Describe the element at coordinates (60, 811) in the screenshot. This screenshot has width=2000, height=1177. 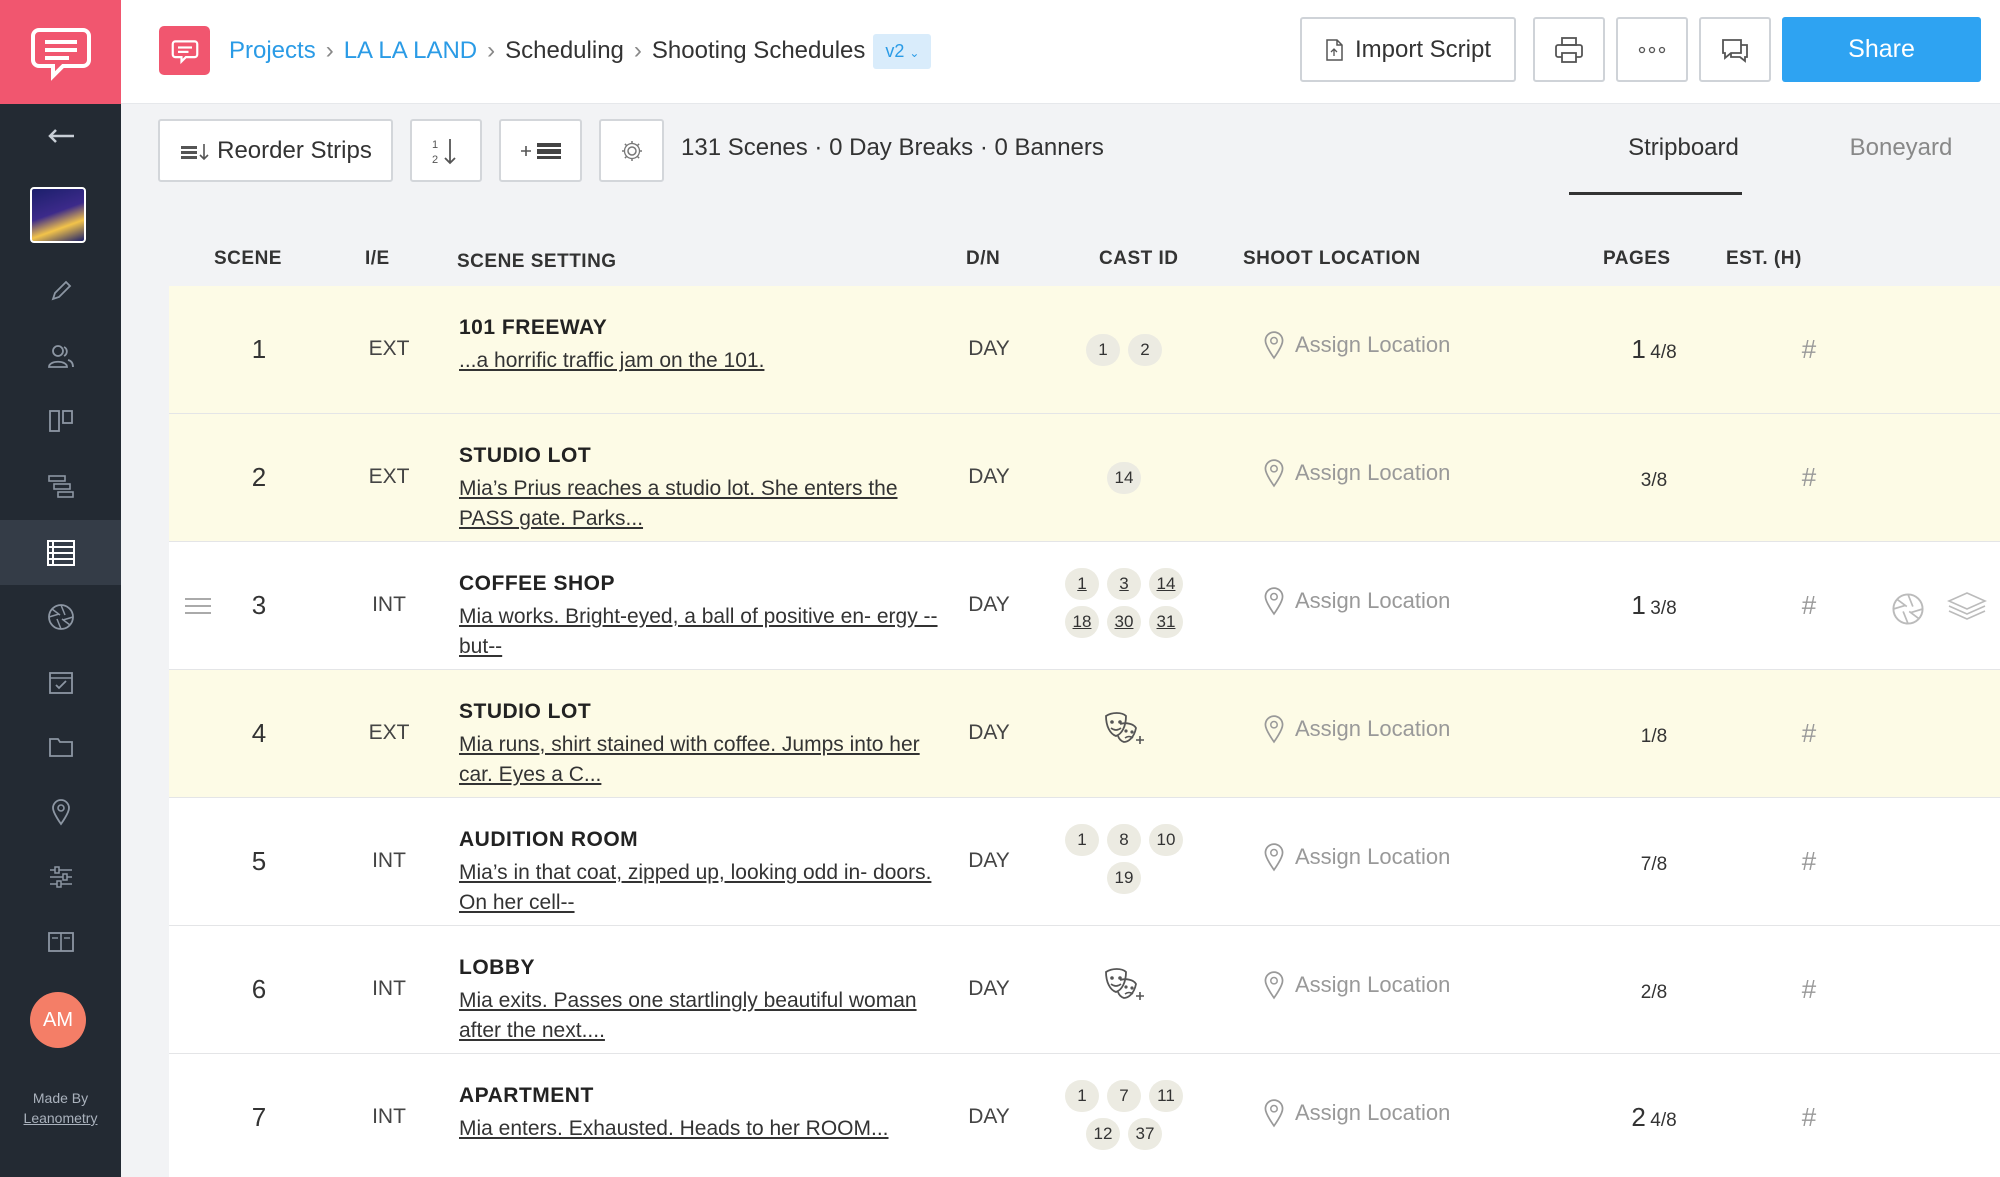
I see `sidebar-item-locations` at that location.